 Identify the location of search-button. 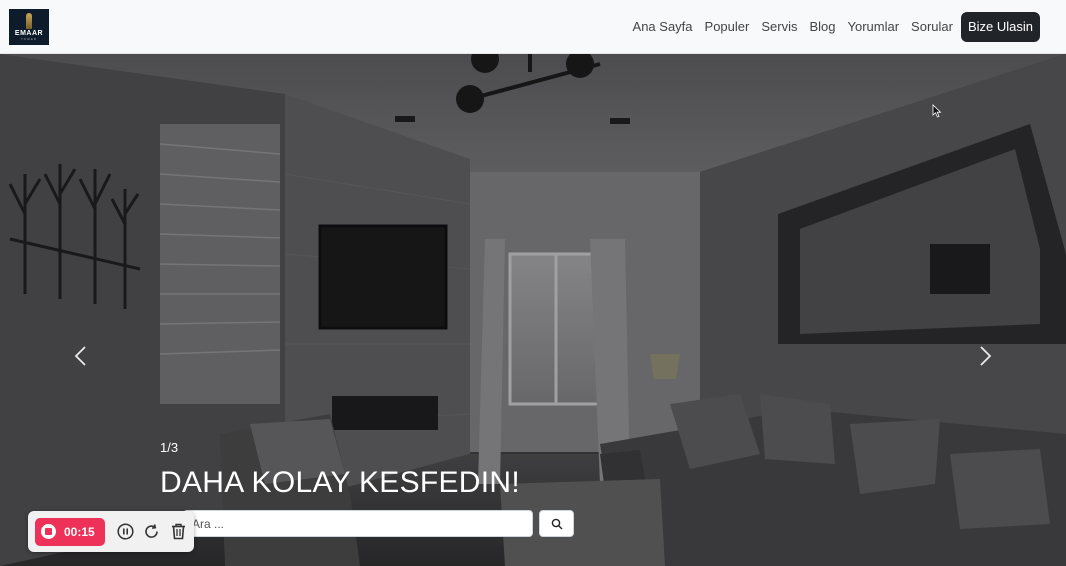
(556, 523).